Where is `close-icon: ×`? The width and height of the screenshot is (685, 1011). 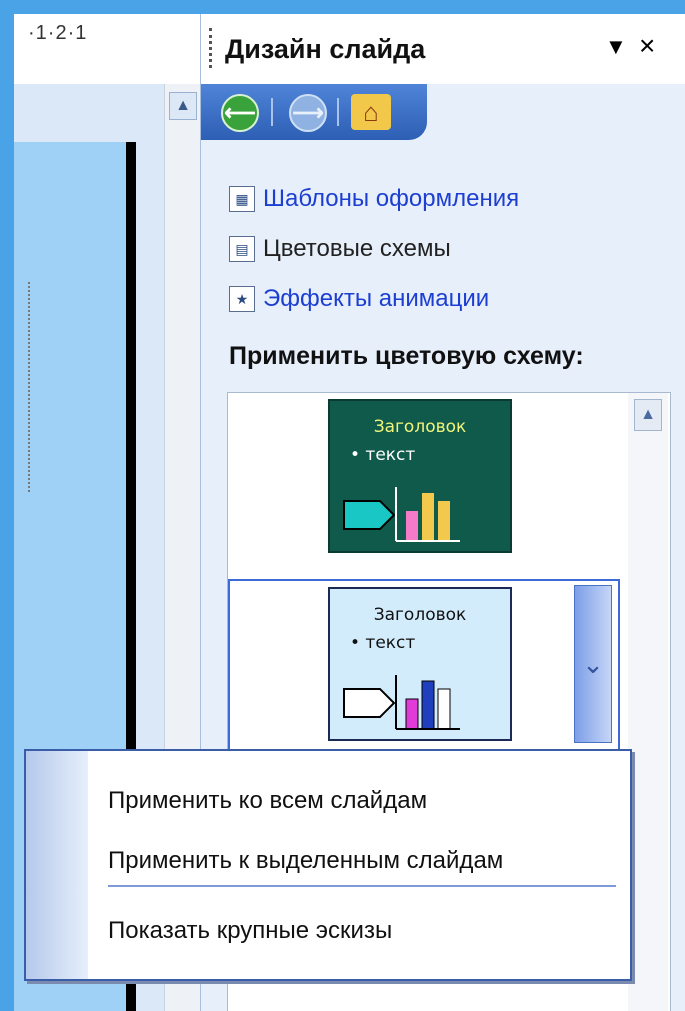
close-icon: × is located at coordinates (647, 46).